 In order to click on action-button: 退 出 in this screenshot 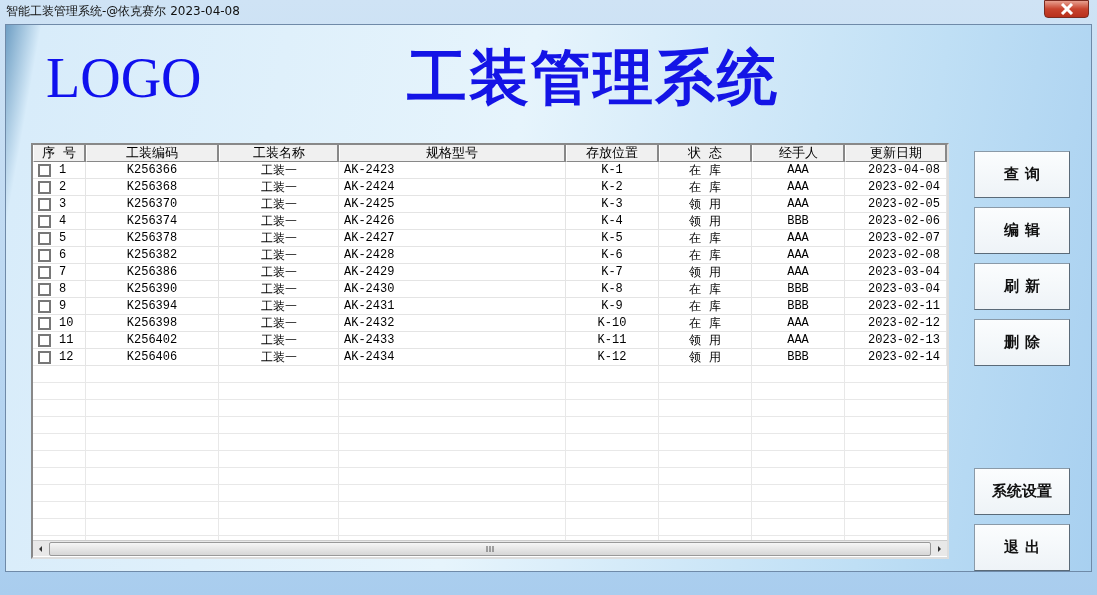, I will do `click(1022, 547)`.